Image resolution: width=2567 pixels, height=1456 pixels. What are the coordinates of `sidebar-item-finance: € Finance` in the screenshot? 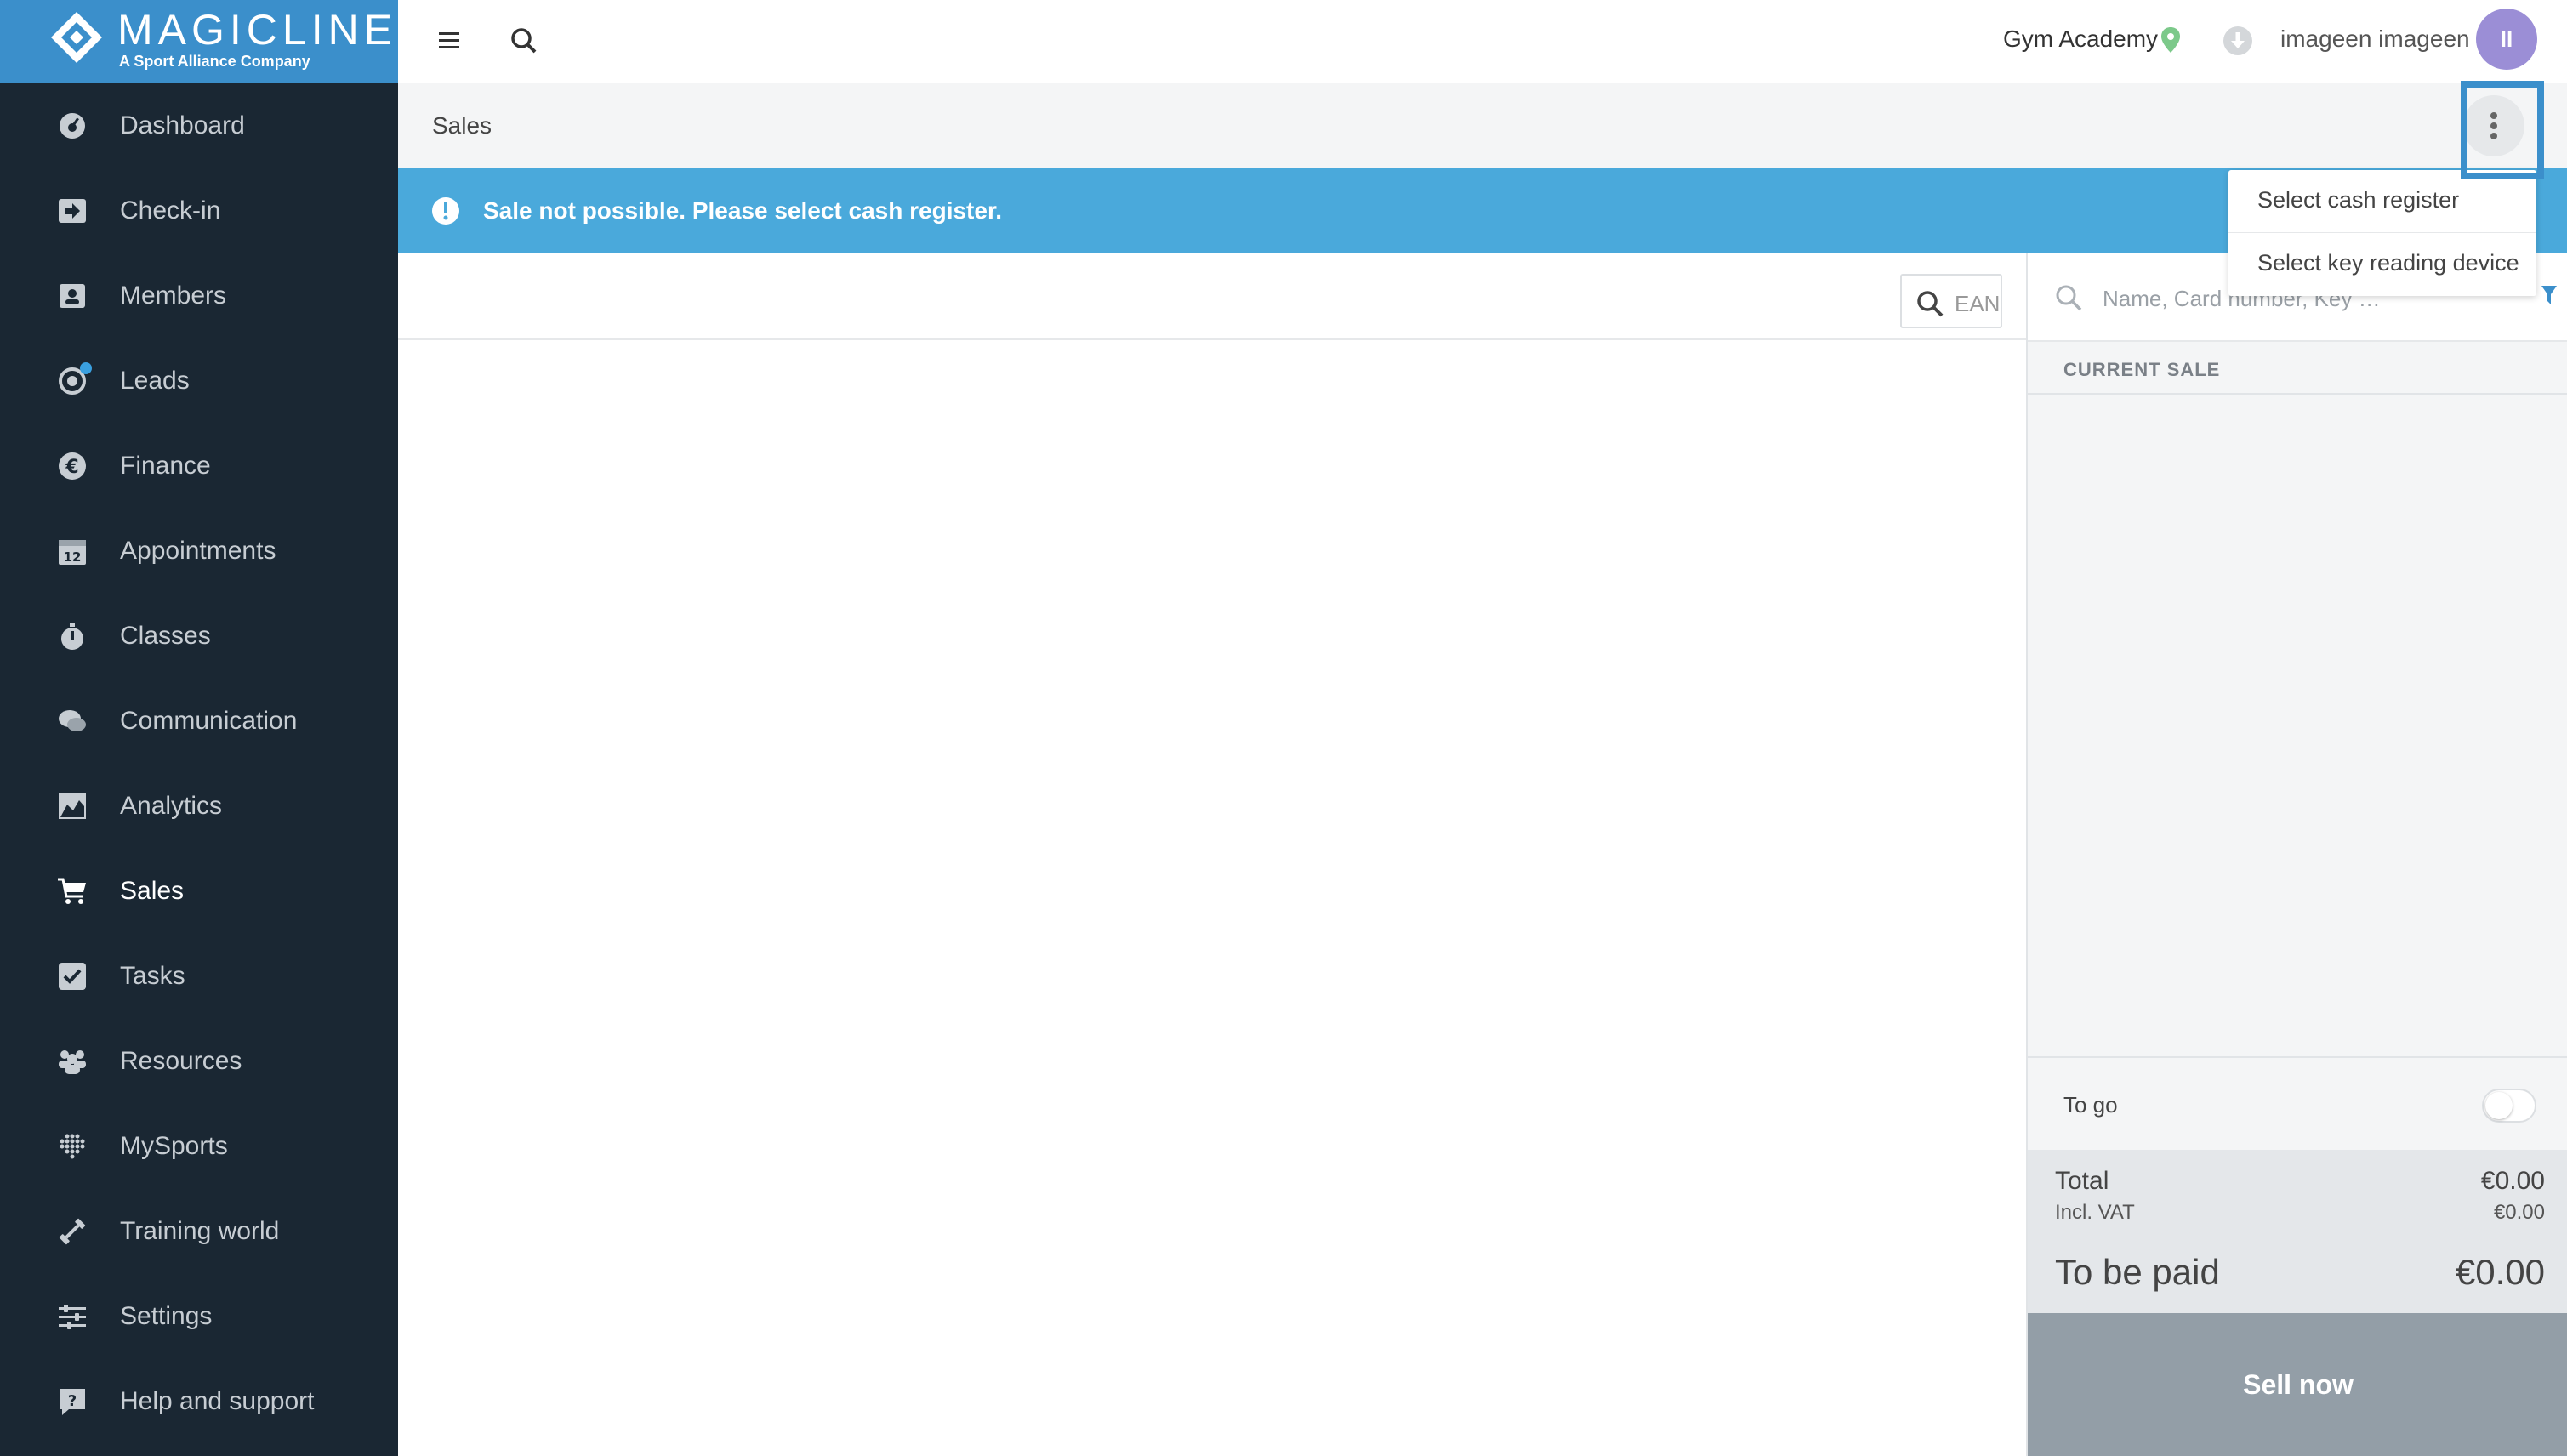 It's located at (199, 466).